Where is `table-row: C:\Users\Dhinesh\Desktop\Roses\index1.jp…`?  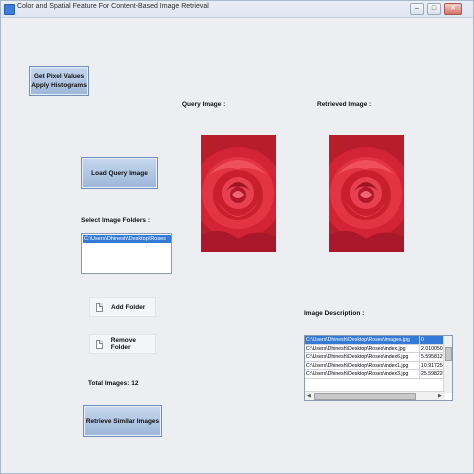 table-row: C:\Users\Dhinesh\Desktop\Roses\index1.jp… is located at coordinates (376, 365).